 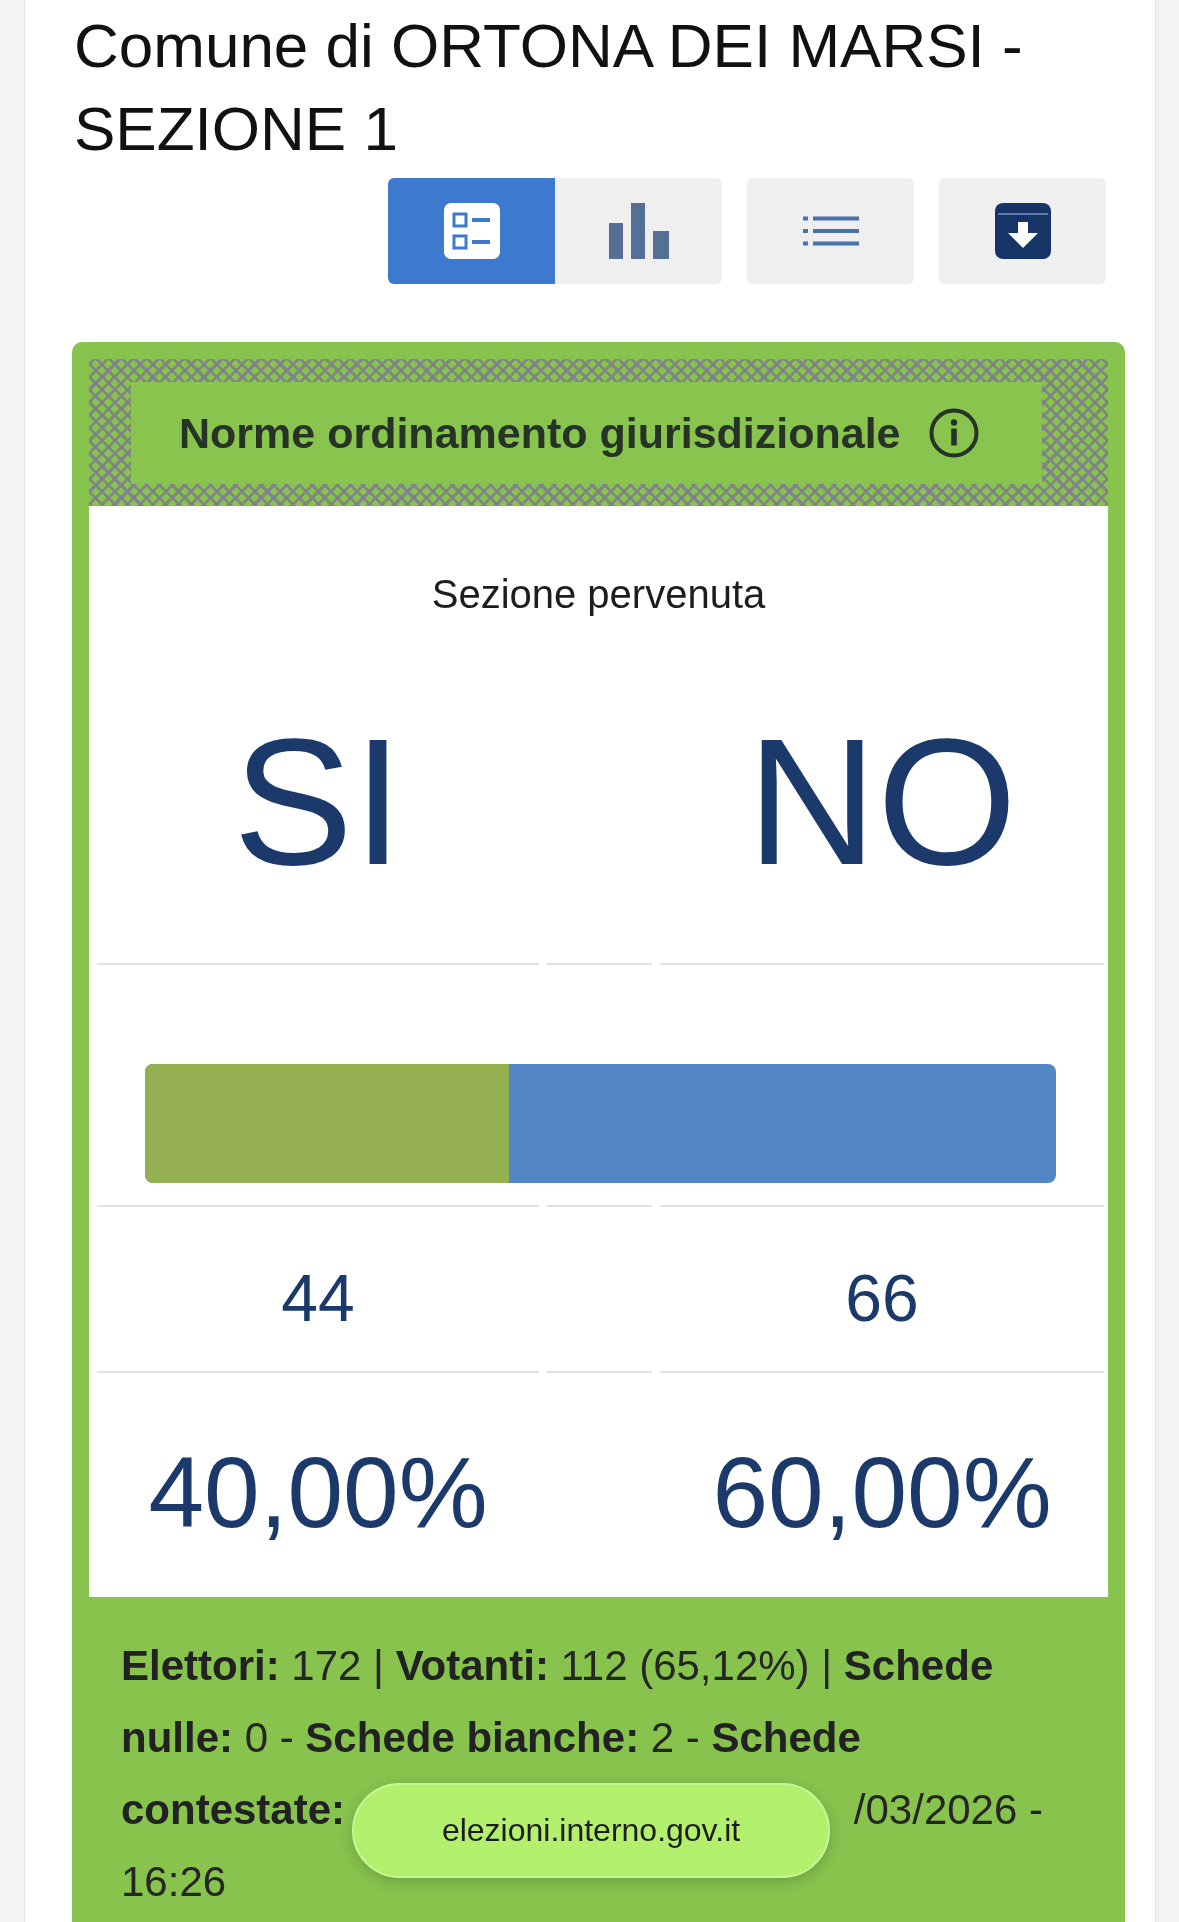 I want to click on vote-count: 66, so click(x=882, y=1298).